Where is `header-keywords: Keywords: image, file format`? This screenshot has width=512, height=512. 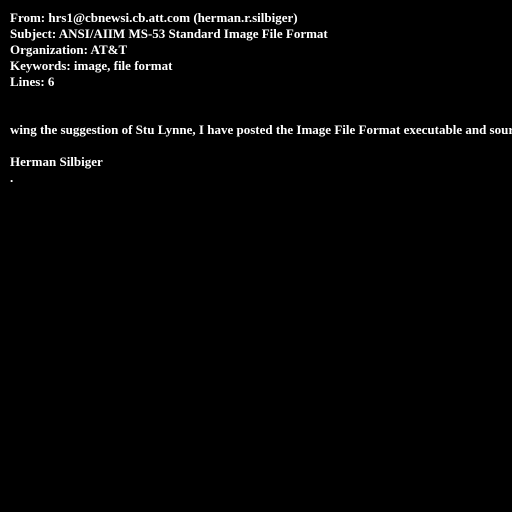 header-keywords: Keywords: image, file format is located at coordinates (91, 65).